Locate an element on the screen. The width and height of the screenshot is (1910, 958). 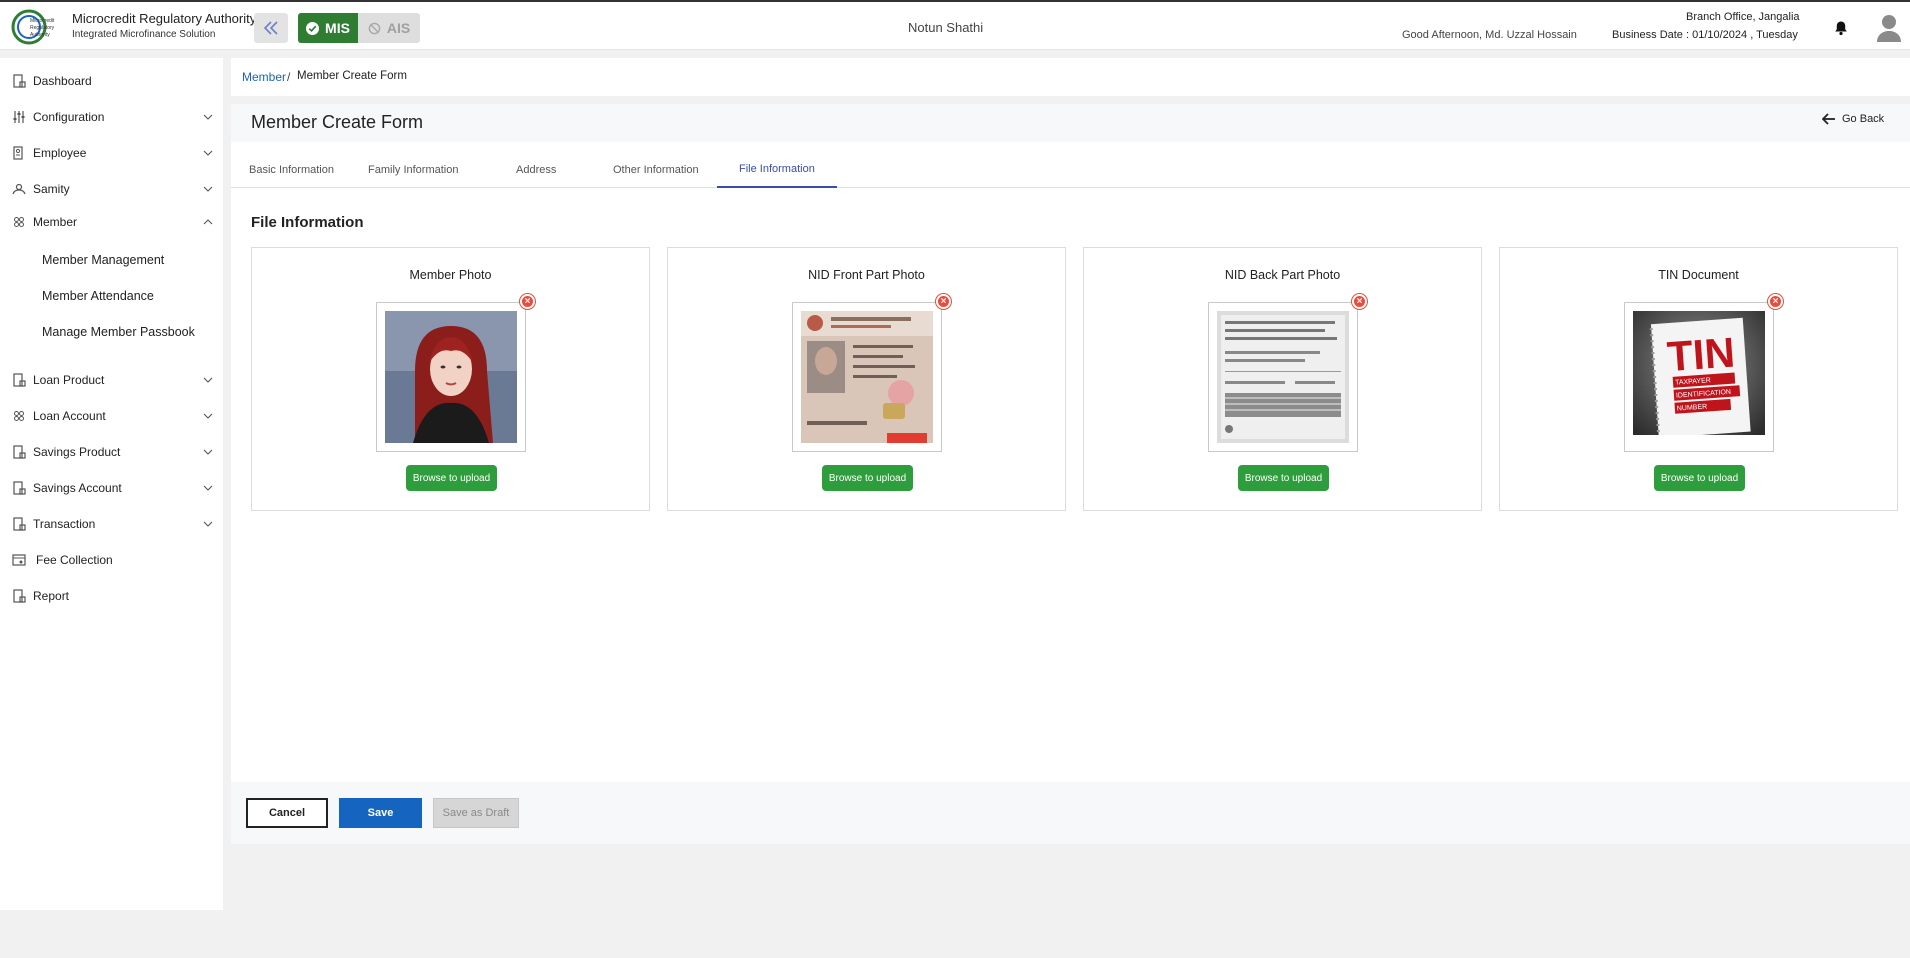
sidebar-item-fee-collection: Fee Collection is located at coordinates (111, 560).